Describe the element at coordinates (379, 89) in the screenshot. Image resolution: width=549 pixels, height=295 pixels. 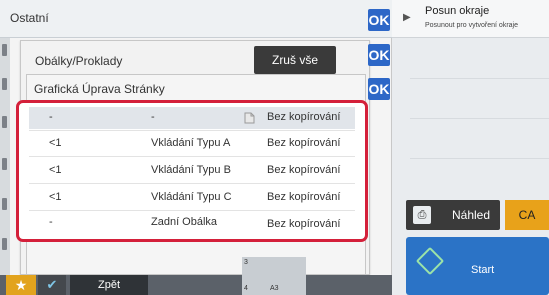
I see `ok-button-page-layout: OK` at that location.